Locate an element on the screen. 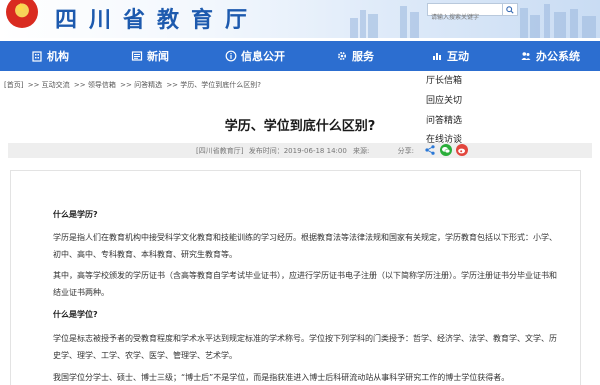 The width and height of the screenshot is (600, 385). gear-icon is located at coordinates (342, 56).